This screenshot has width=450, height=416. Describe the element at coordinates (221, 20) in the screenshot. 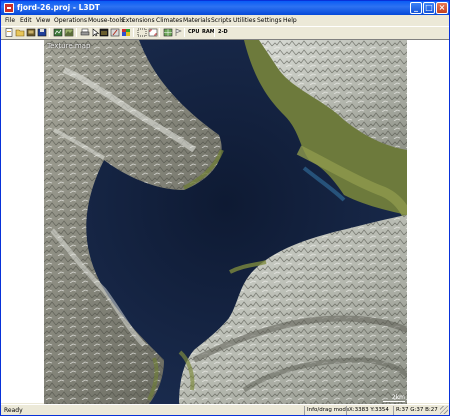

I see `menu-scripts: Scripts` at that location.